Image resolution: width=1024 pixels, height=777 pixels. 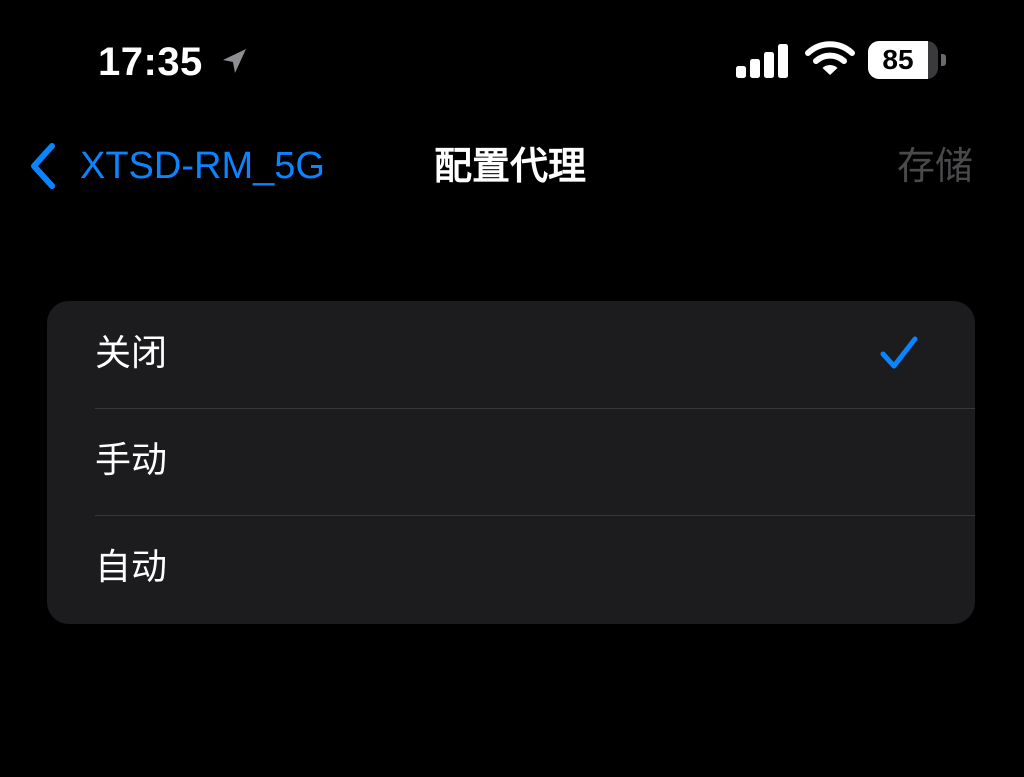 I want to click on page-title: 配置代理, so click(x=509, y=166).